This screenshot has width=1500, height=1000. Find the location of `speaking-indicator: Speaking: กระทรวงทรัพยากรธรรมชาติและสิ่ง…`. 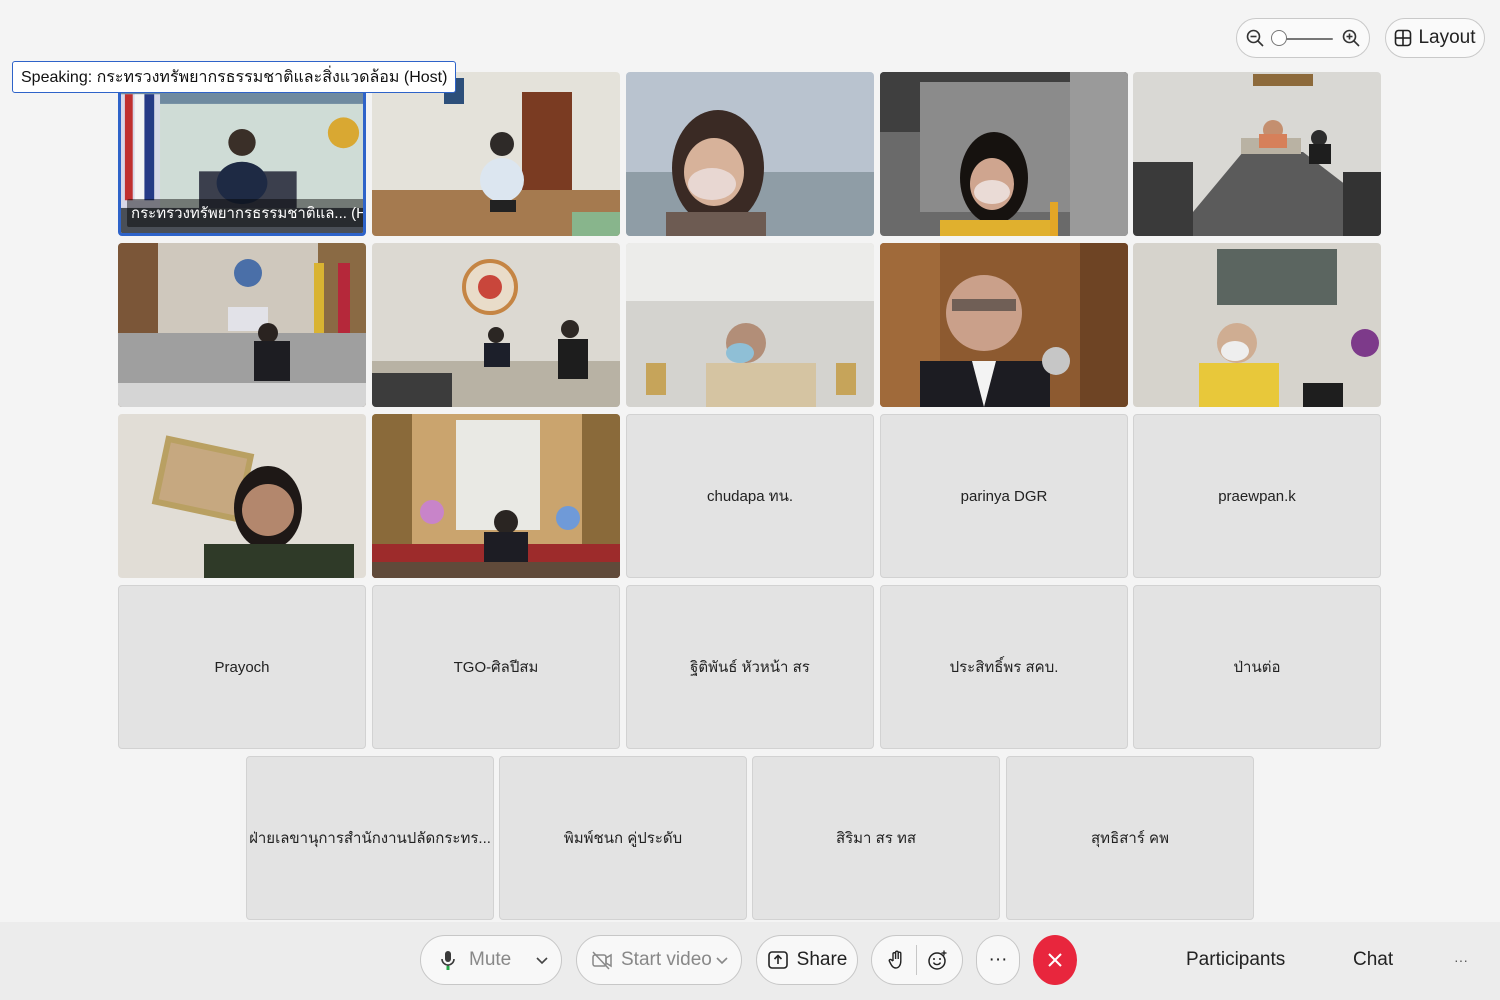

speaking-indicator: Speaking: กระทรวงทรัพยากรธรรมชาติและสิ่ง… is located at coordinates (234, 77).